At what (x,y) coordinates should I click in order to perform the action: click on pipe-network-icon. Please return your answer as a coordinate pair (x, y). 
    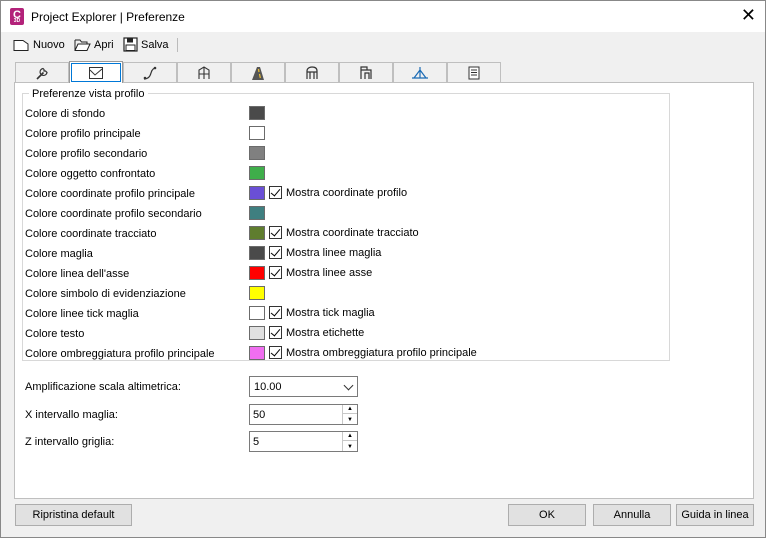
    Looking at the image, I should click on (312, 72).